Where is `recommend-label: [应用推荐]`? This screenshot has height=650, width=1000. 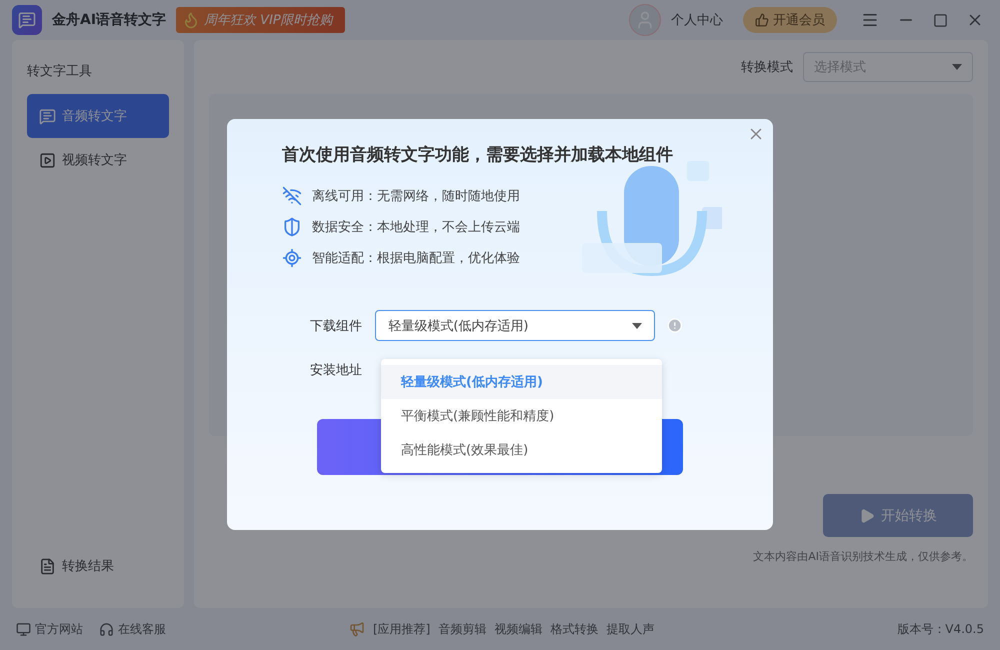 recommend-label: [应用推荐] is located at coordinates (401, 629).